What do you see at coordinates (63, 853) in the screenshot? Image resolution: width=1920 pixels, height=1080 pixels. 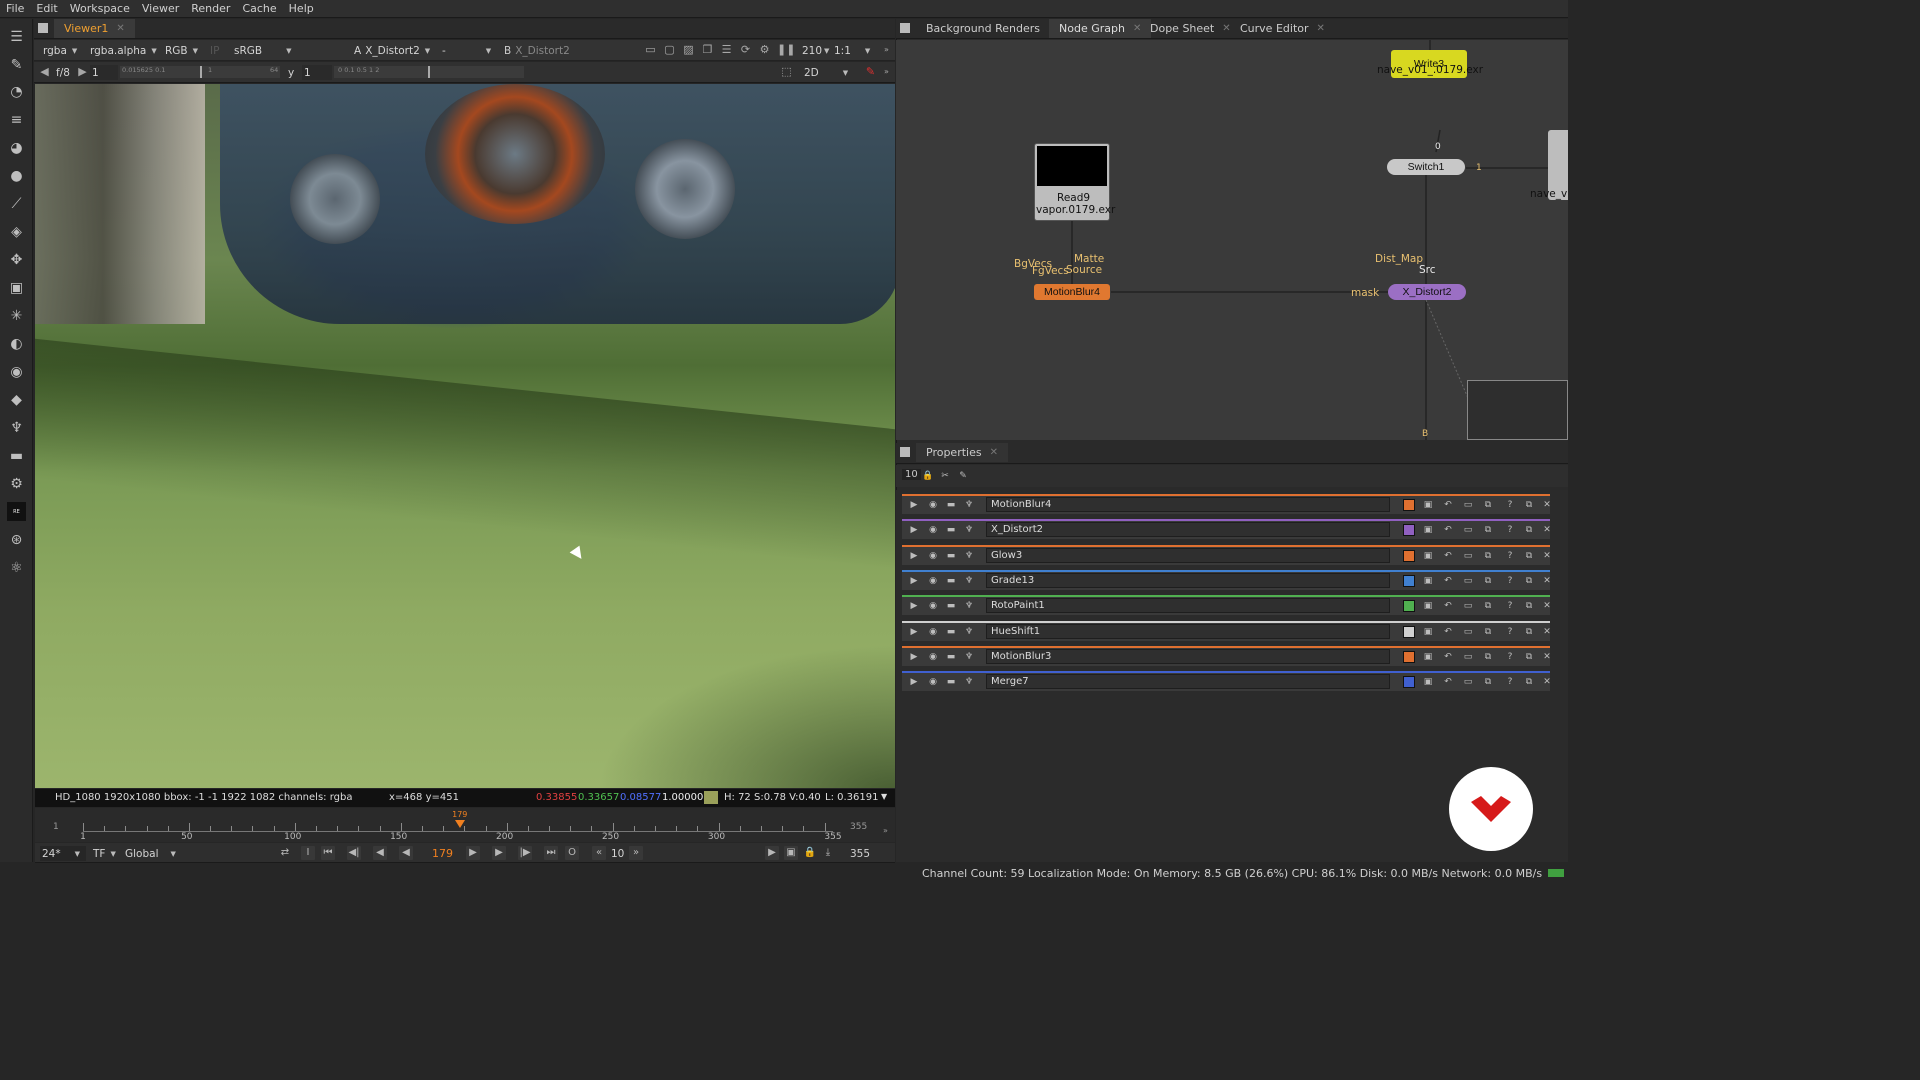 I see `fps-dropdown: 24* ▼` at bounding box center [63, 853].